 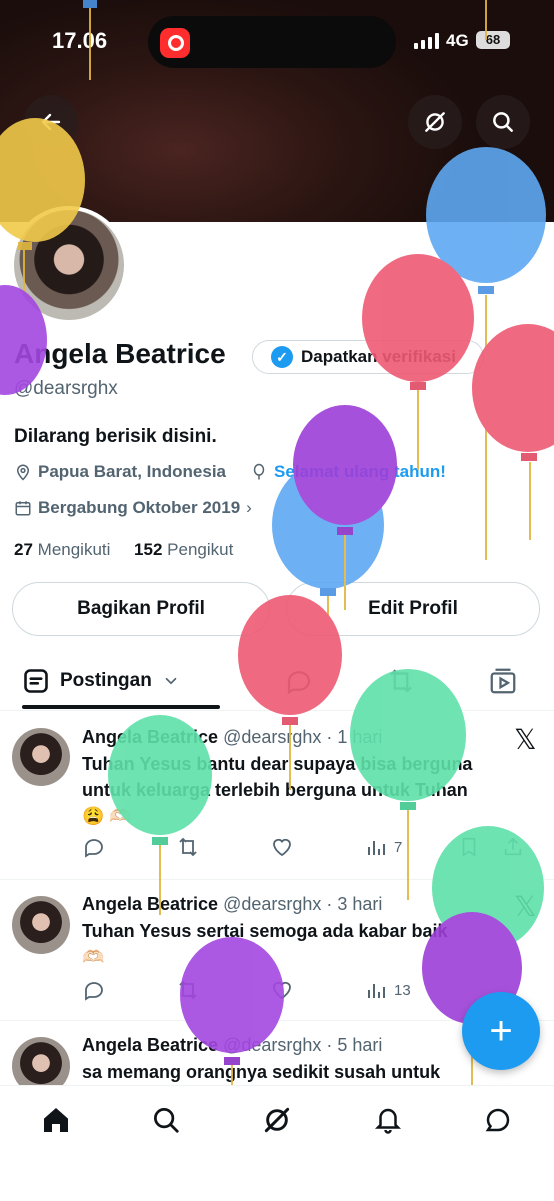 I want to click on home-icon, so click(x=56, y=1120).